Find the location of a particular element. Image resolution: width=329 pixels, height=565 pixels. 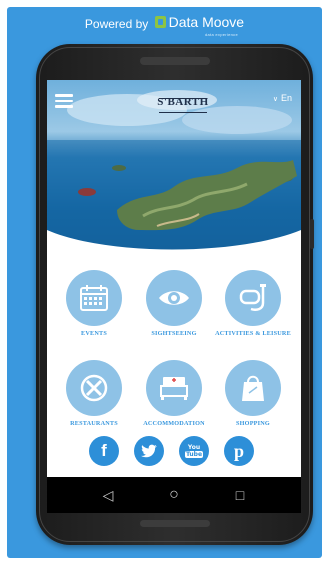

data-moove-brand-name: Data Moove is located at coordinates (206, 22).